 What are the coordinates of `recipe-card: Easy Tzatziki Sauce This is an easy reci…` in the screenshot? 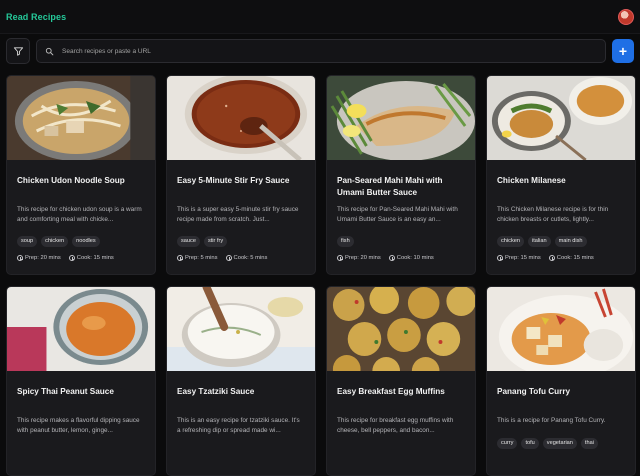 It's located at (241, 381).